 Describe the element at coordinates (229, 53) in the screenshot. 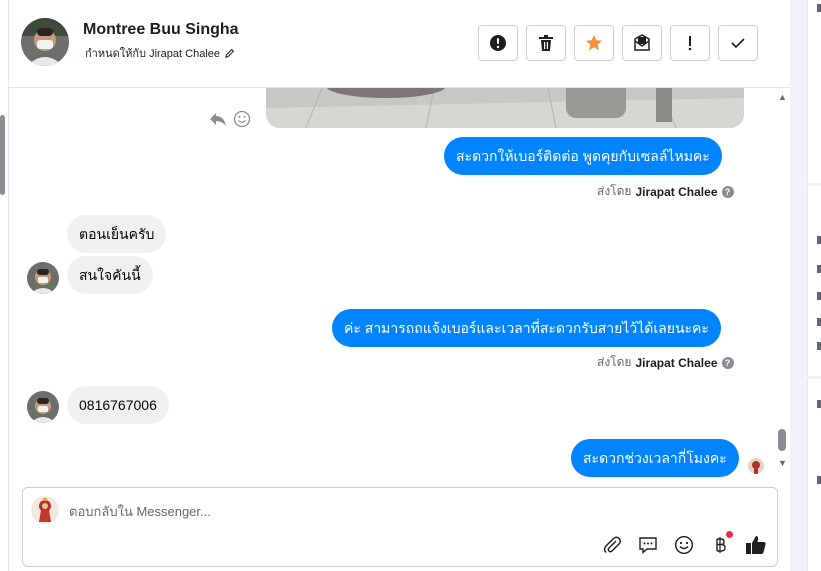

I see `pencil-icon` at that location.